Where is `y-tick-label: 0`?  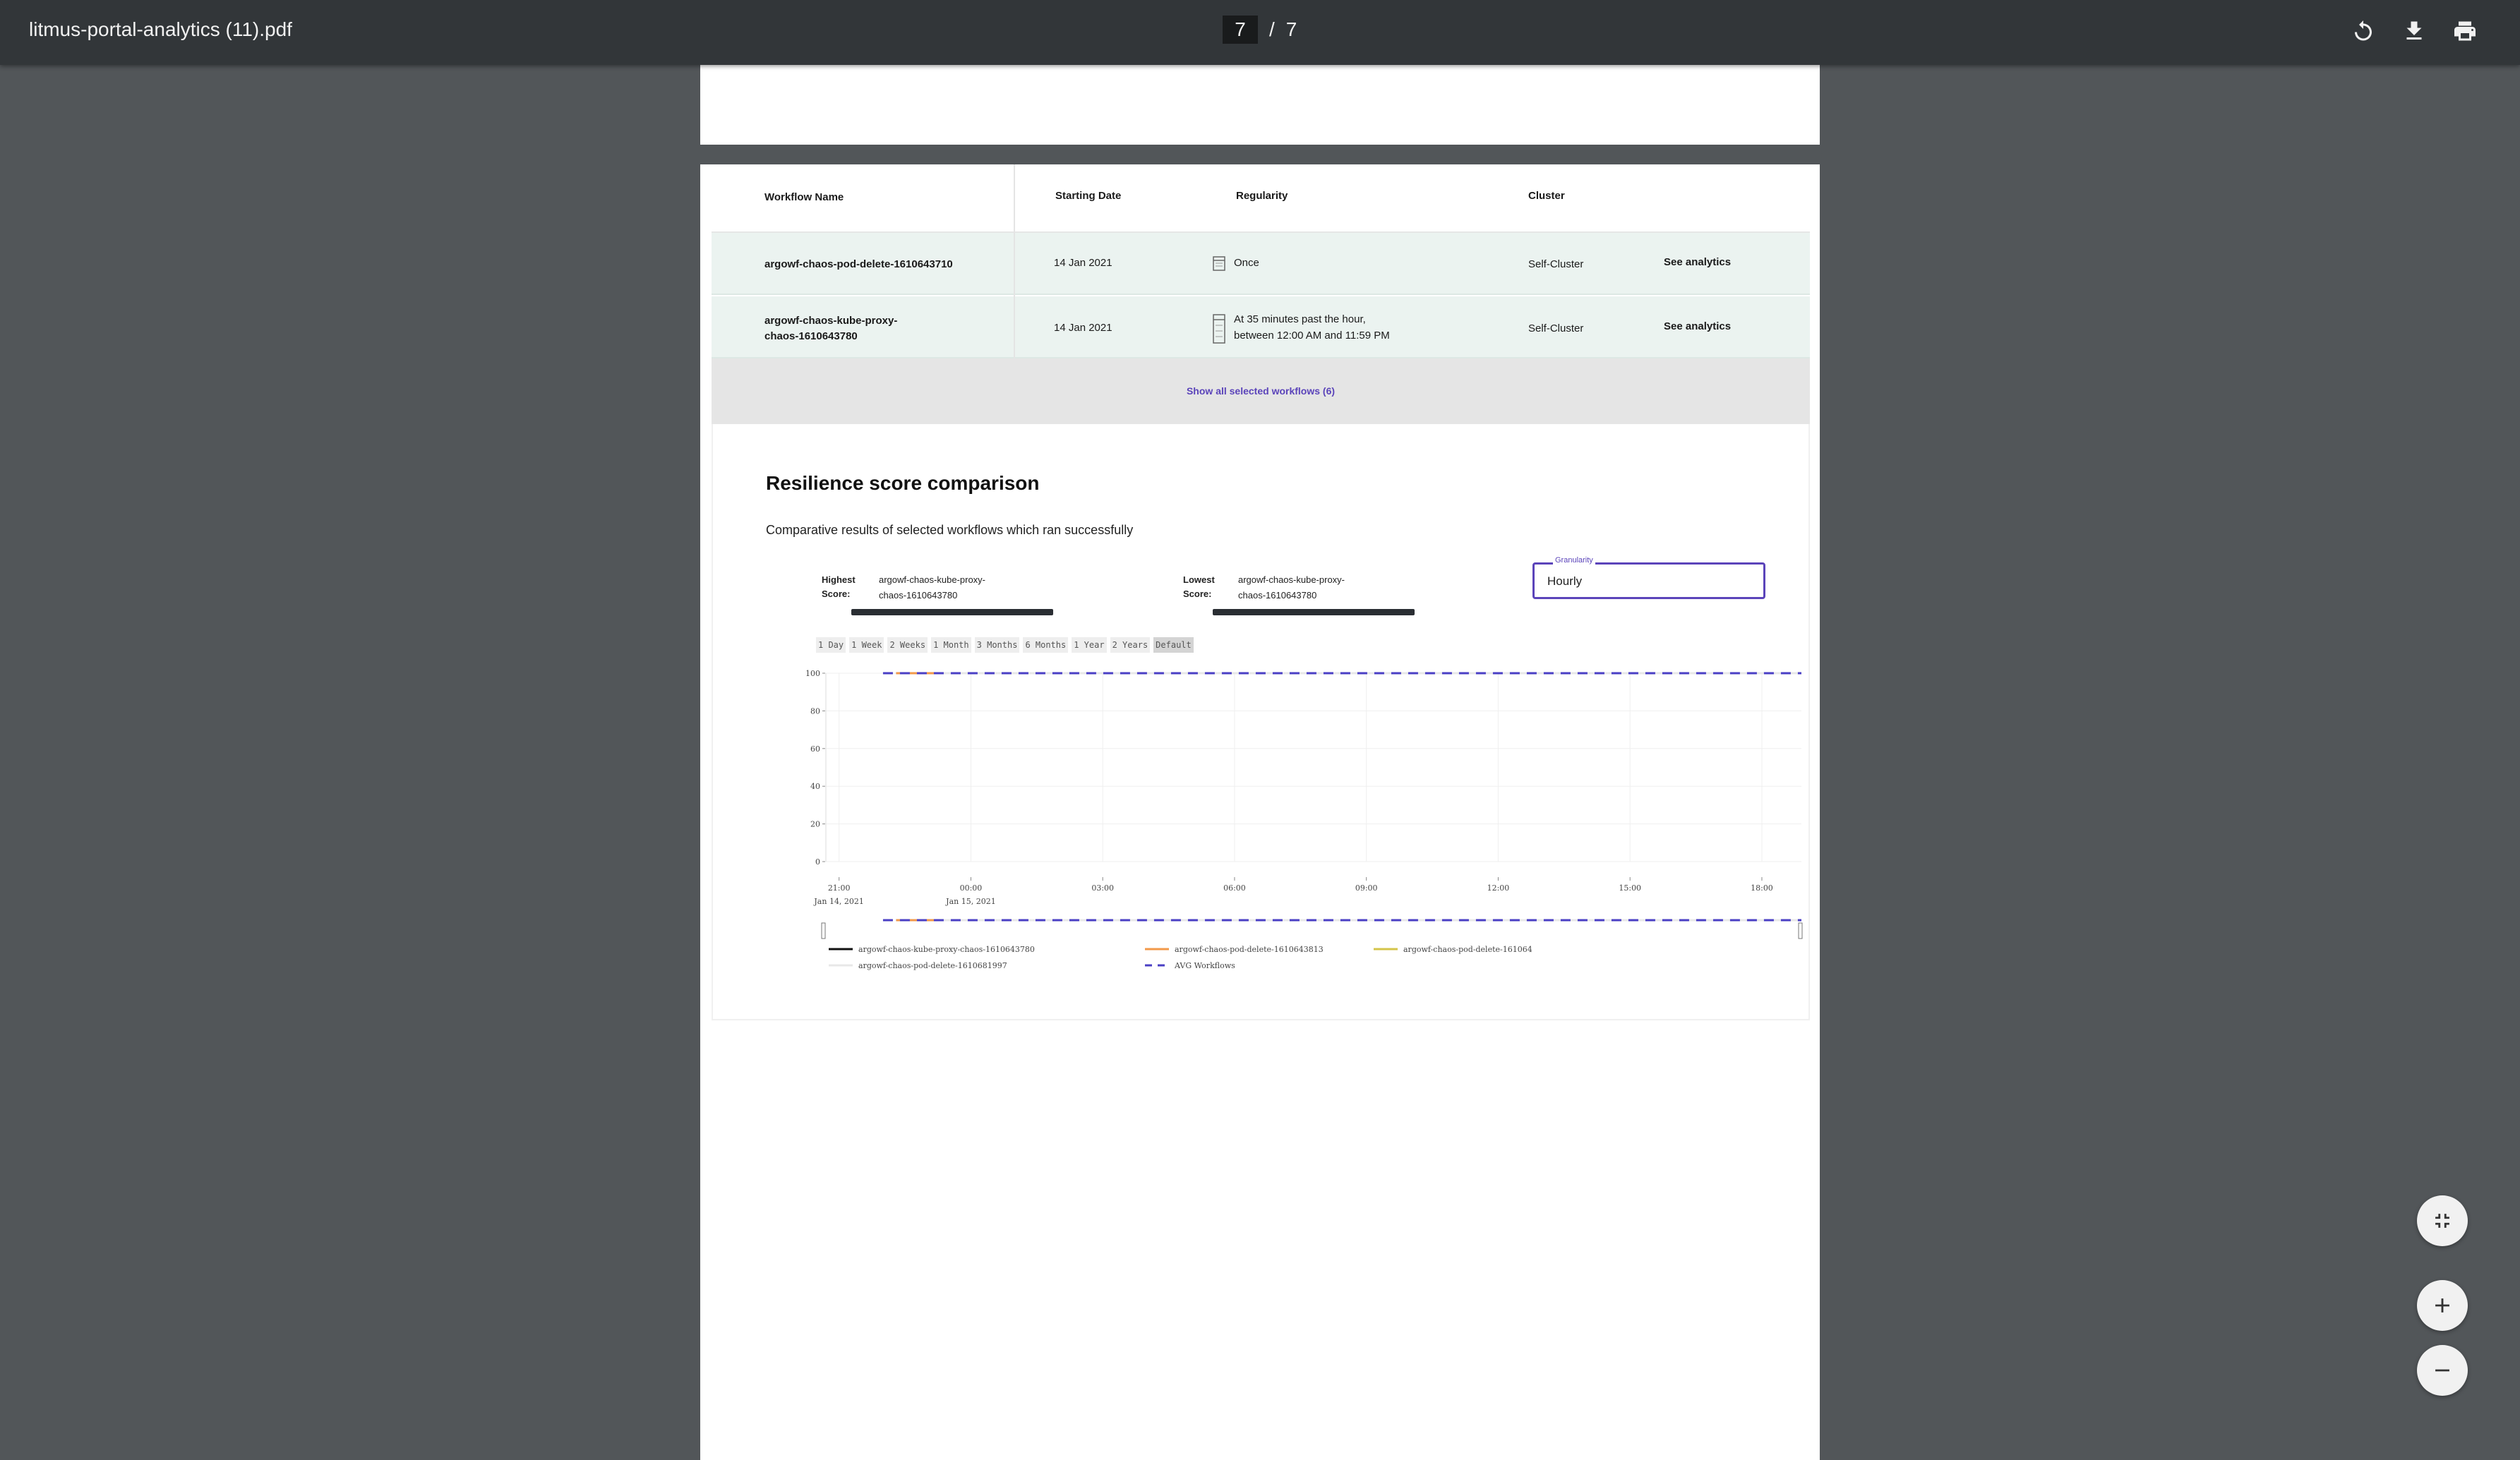 y-tick-label: 0 is located at coordinates (817, 862).